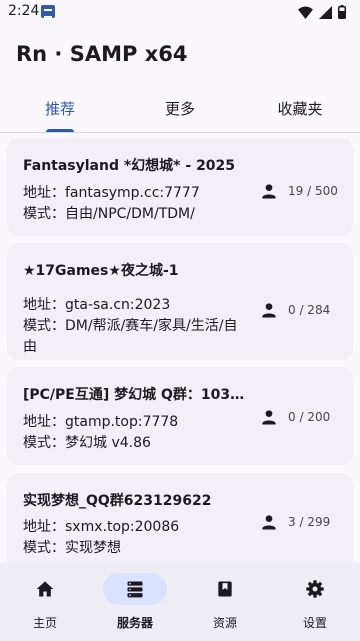 The height and width of the screenshot is (641, 360). Describe the element at coordinates (309, 522) in the screenshot. I see `player-count: 3 / 299` at that location.